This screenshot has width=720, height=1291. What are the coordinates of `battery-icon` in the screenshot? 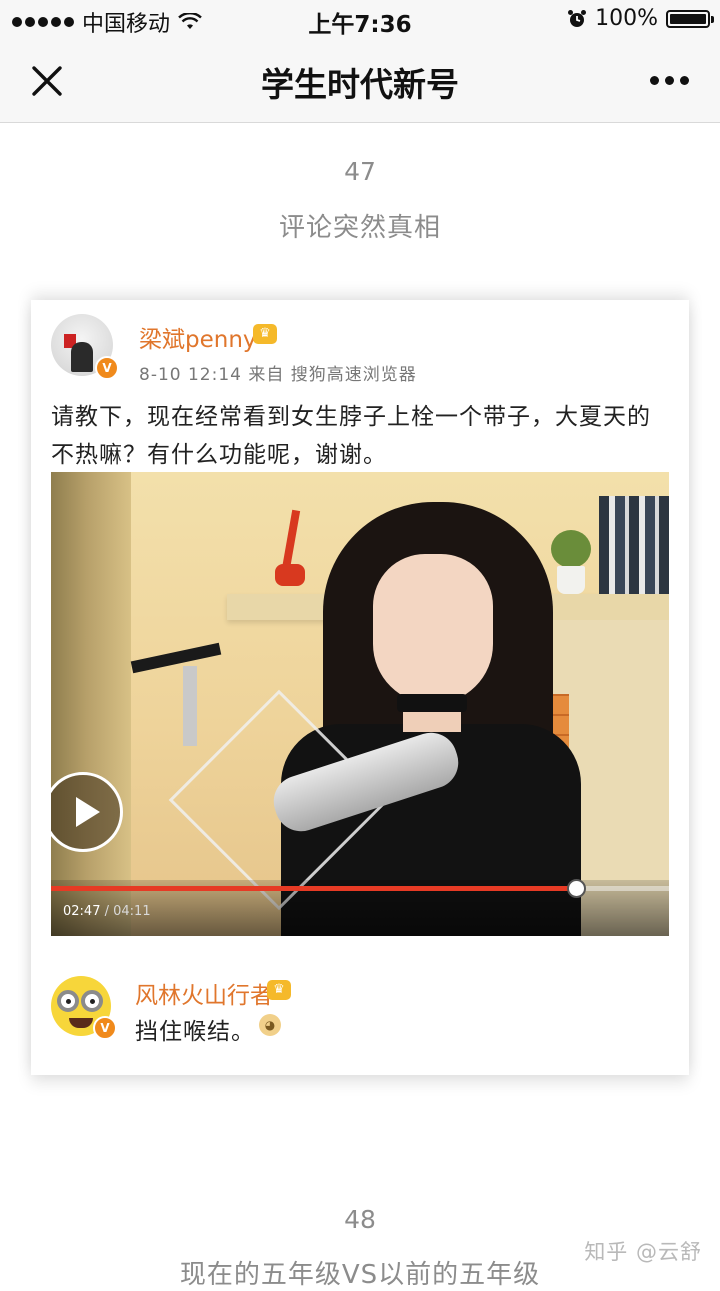 It's located at (690, 18).